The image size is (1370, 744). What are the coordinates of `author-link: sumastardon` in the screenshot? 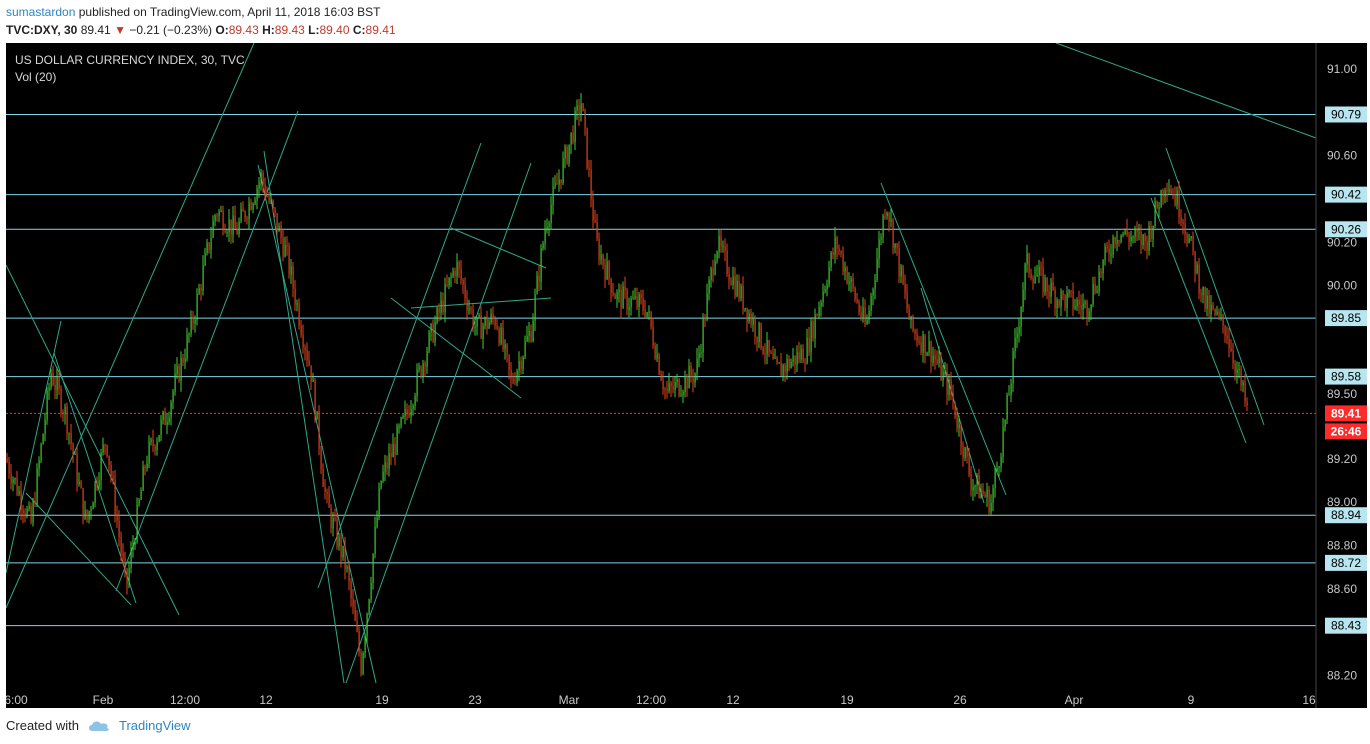 It's located at (40, 12).